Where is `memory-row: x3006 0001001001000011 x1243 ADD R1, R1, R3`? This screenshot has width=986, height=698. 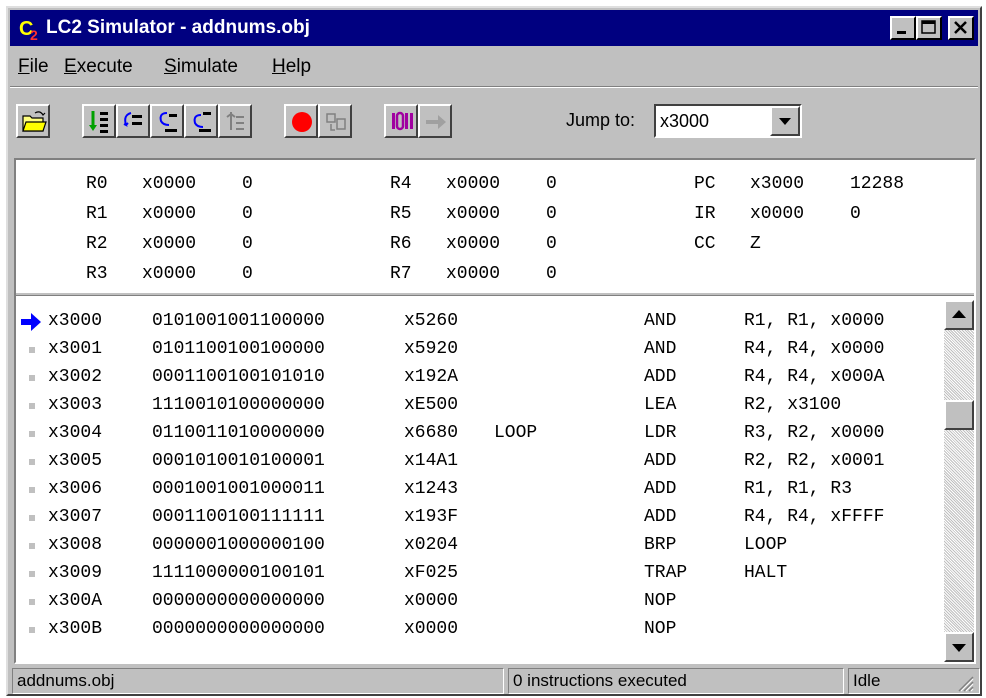
memory-row: x3006 0001001001000011 x1243 ADD R1, R1, R3 is located at coordinates (480, 490).